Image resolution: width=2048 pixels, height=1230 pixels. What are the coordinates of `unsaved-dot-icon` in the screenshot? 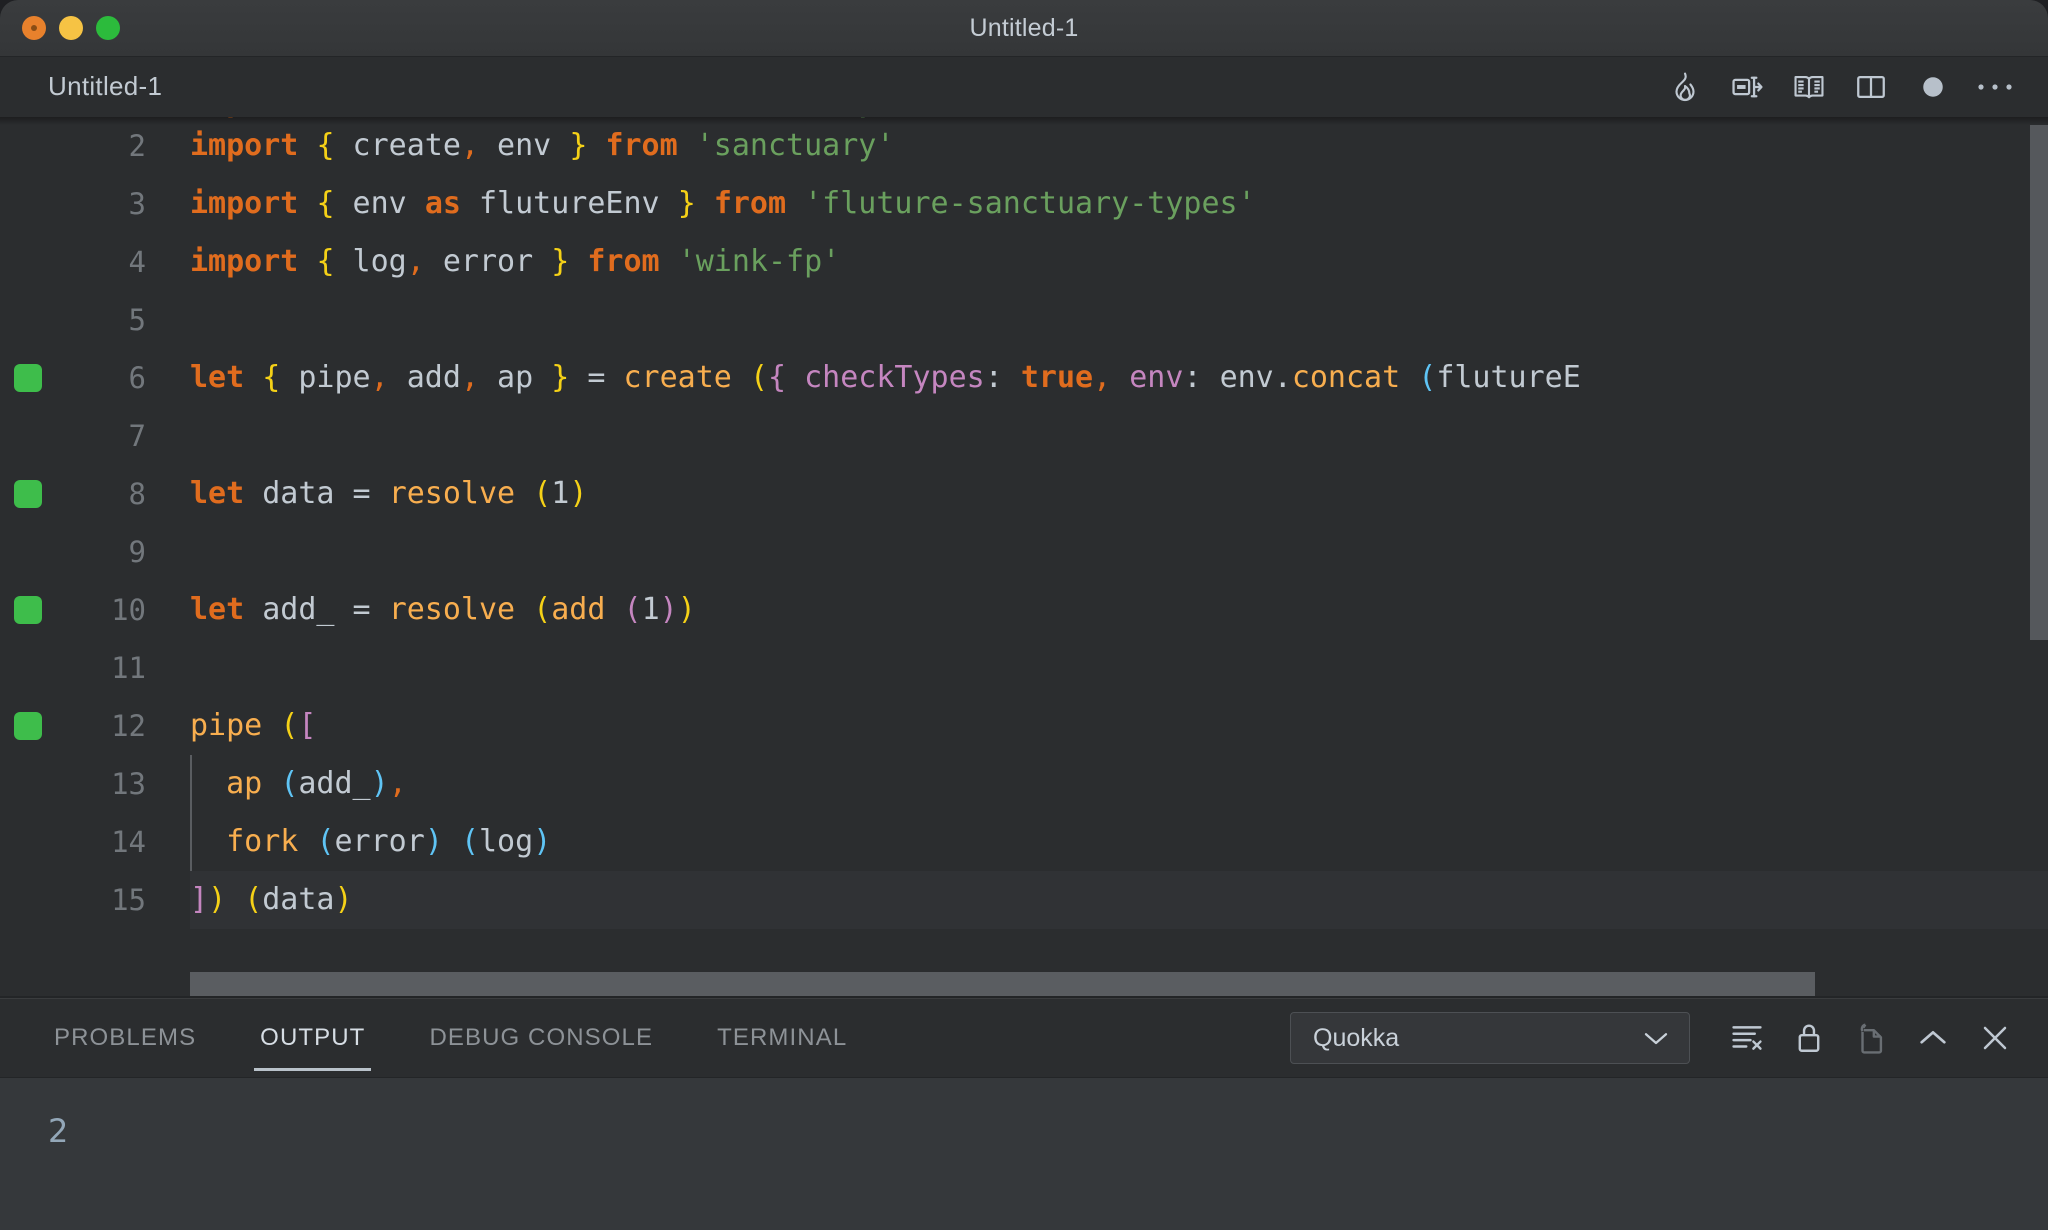 It's located at (1933, 87).